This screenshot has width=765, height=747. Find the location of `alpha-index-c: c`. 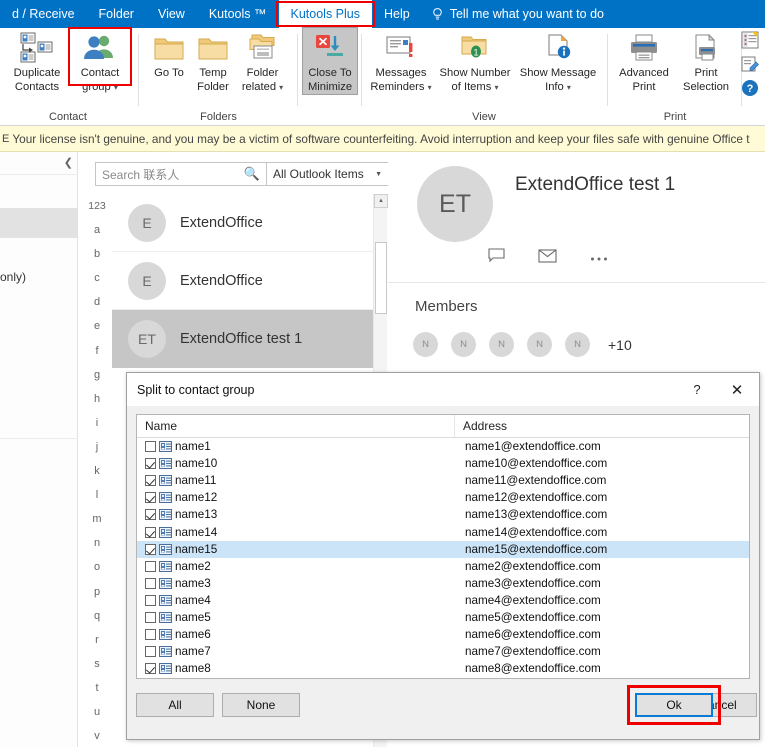

alpha-index-c: c is located at coordinates (97, 278).